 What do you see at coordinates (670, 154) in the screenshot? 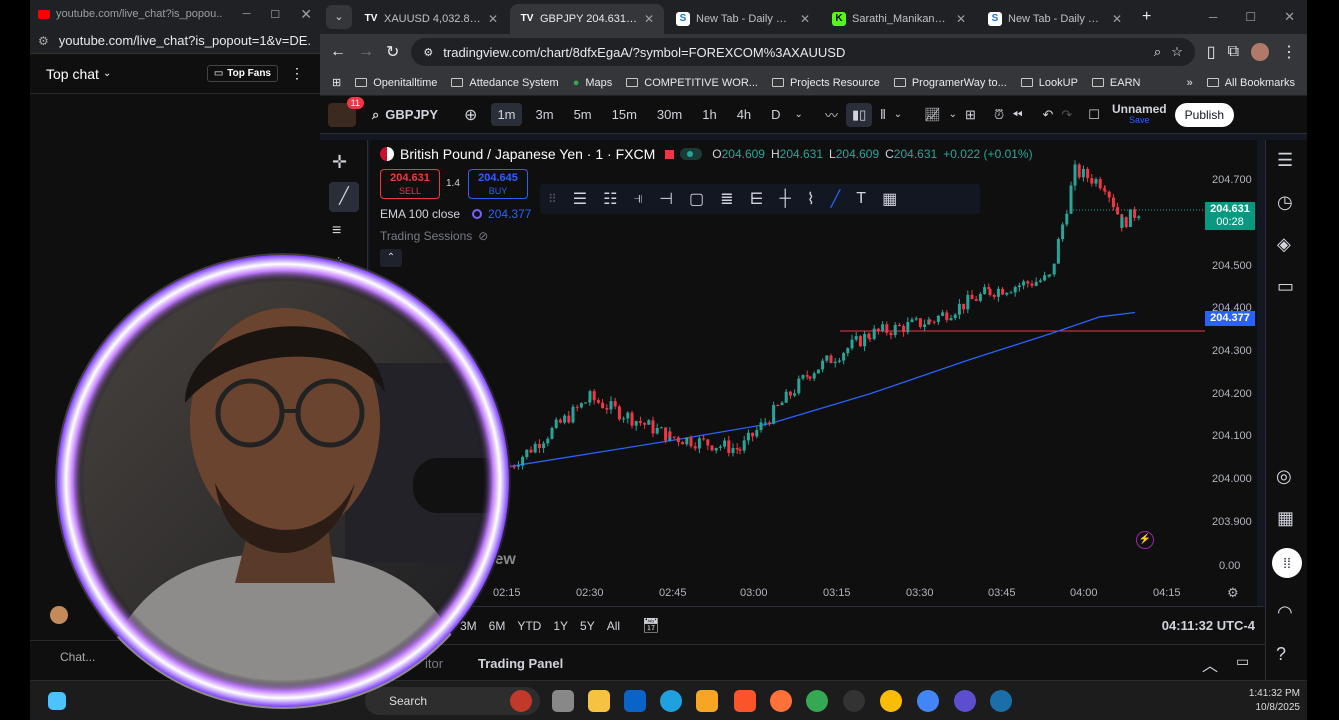
I see `flag-marker-icon` at bounding box center [670, 154].